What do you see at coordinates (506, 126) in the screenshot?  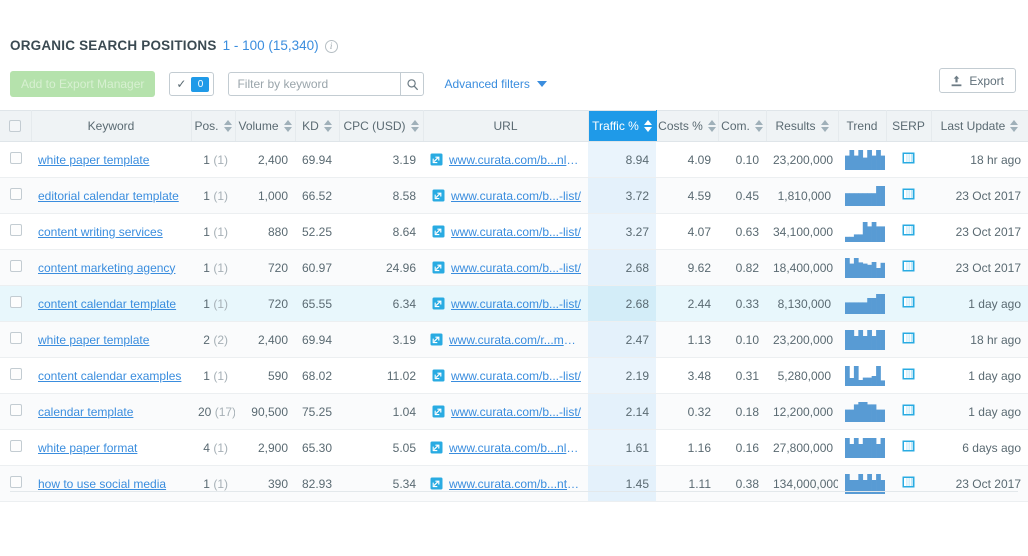 I see `header-url: URL` at bounding box center [506, 126].